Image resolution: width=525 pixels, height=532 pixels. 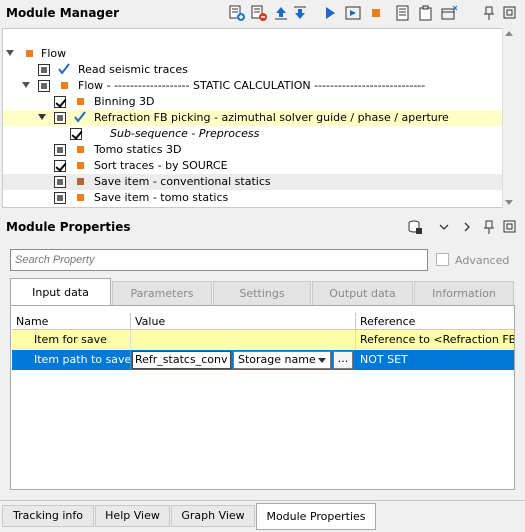 I want to click on chevron-down-icon, so click(x=322, y=360).